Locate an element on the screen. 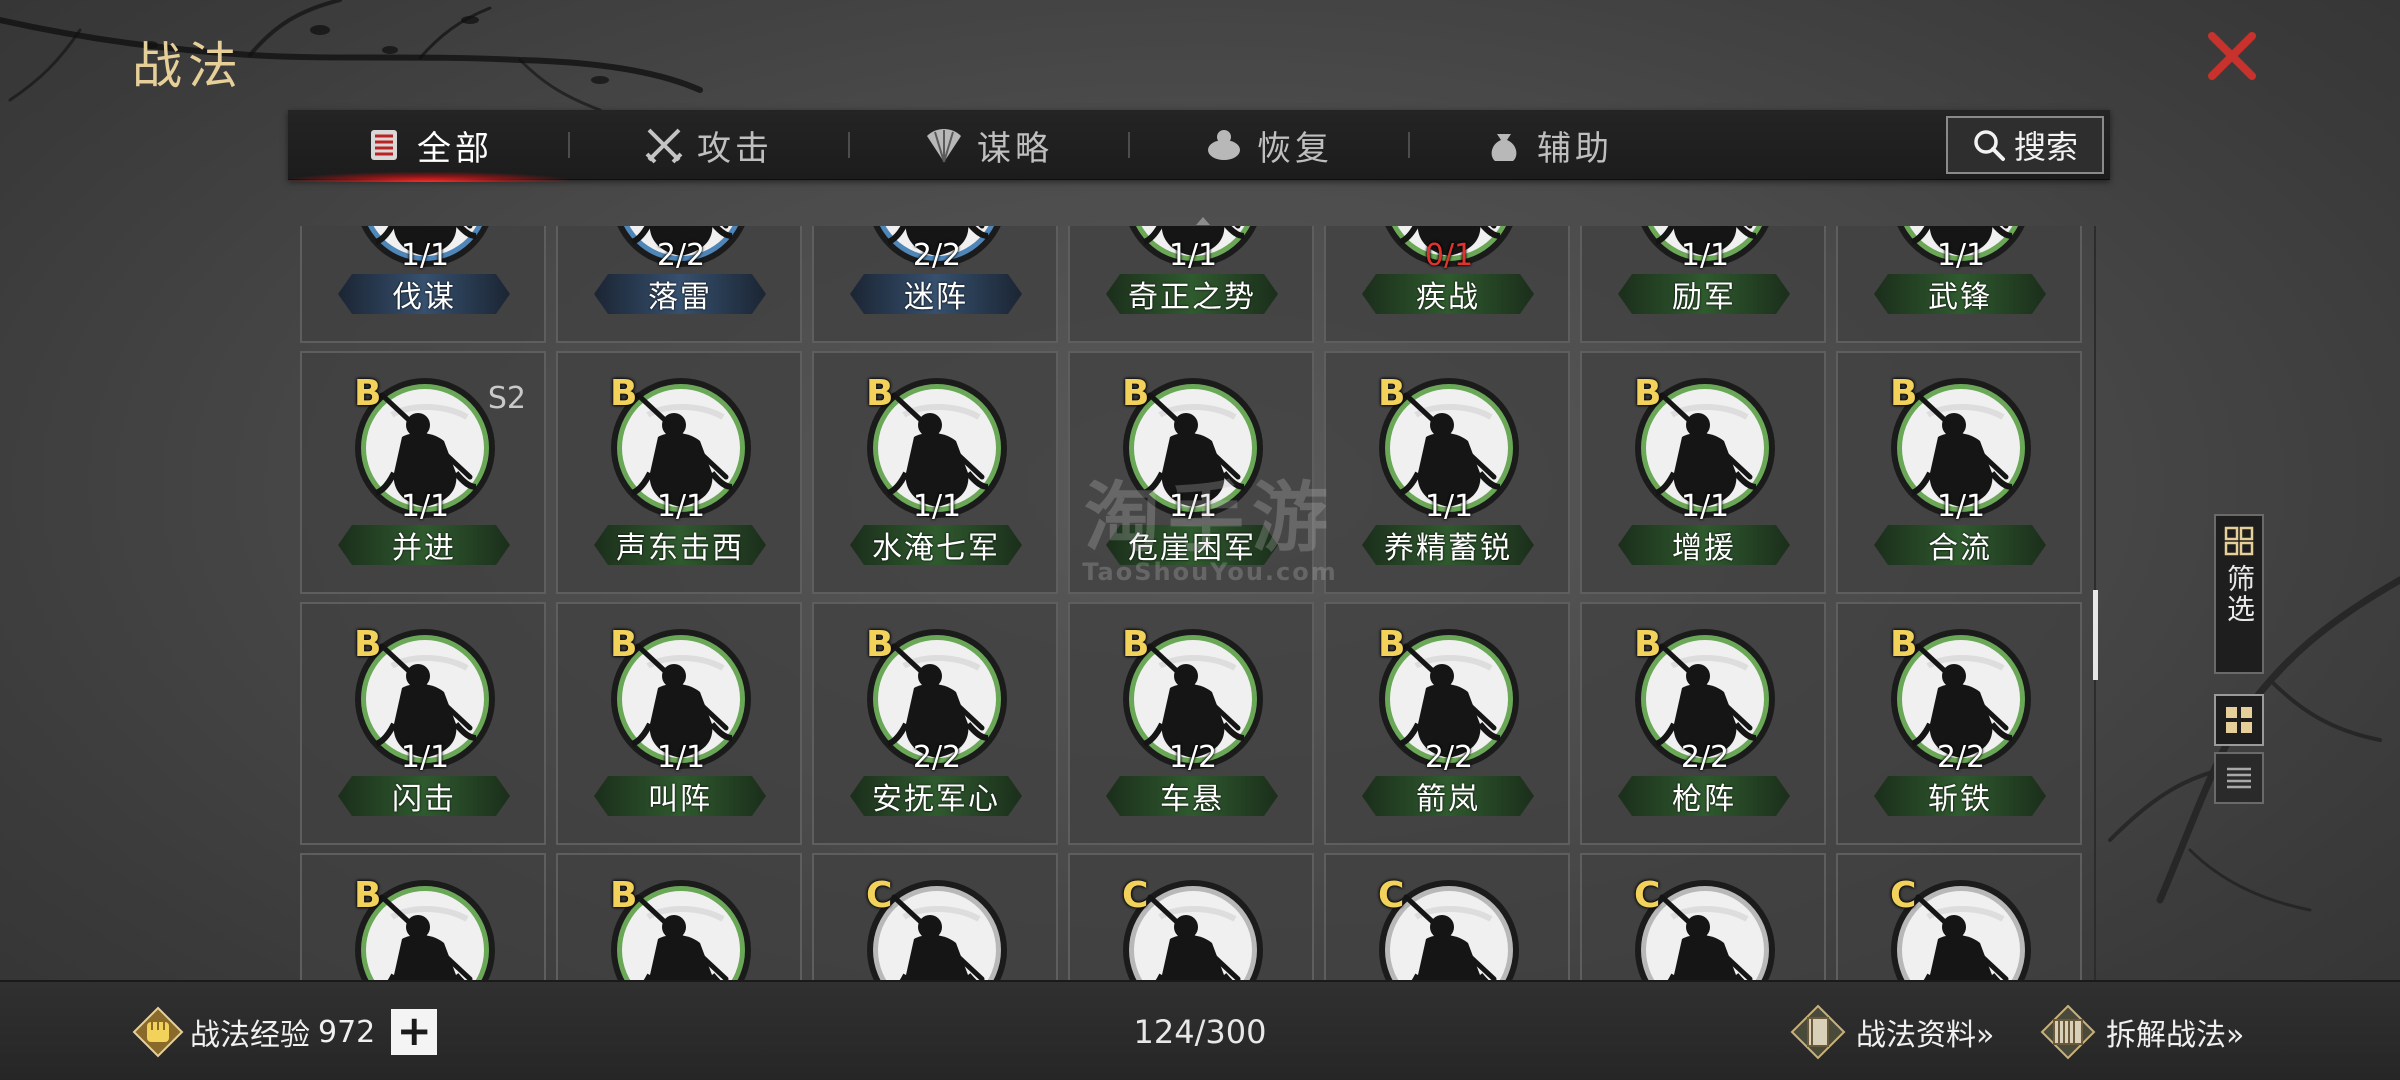 The image size is (2400, 1080). skill-card: 2/2 迷阵 is located at coordinates (935, 284).